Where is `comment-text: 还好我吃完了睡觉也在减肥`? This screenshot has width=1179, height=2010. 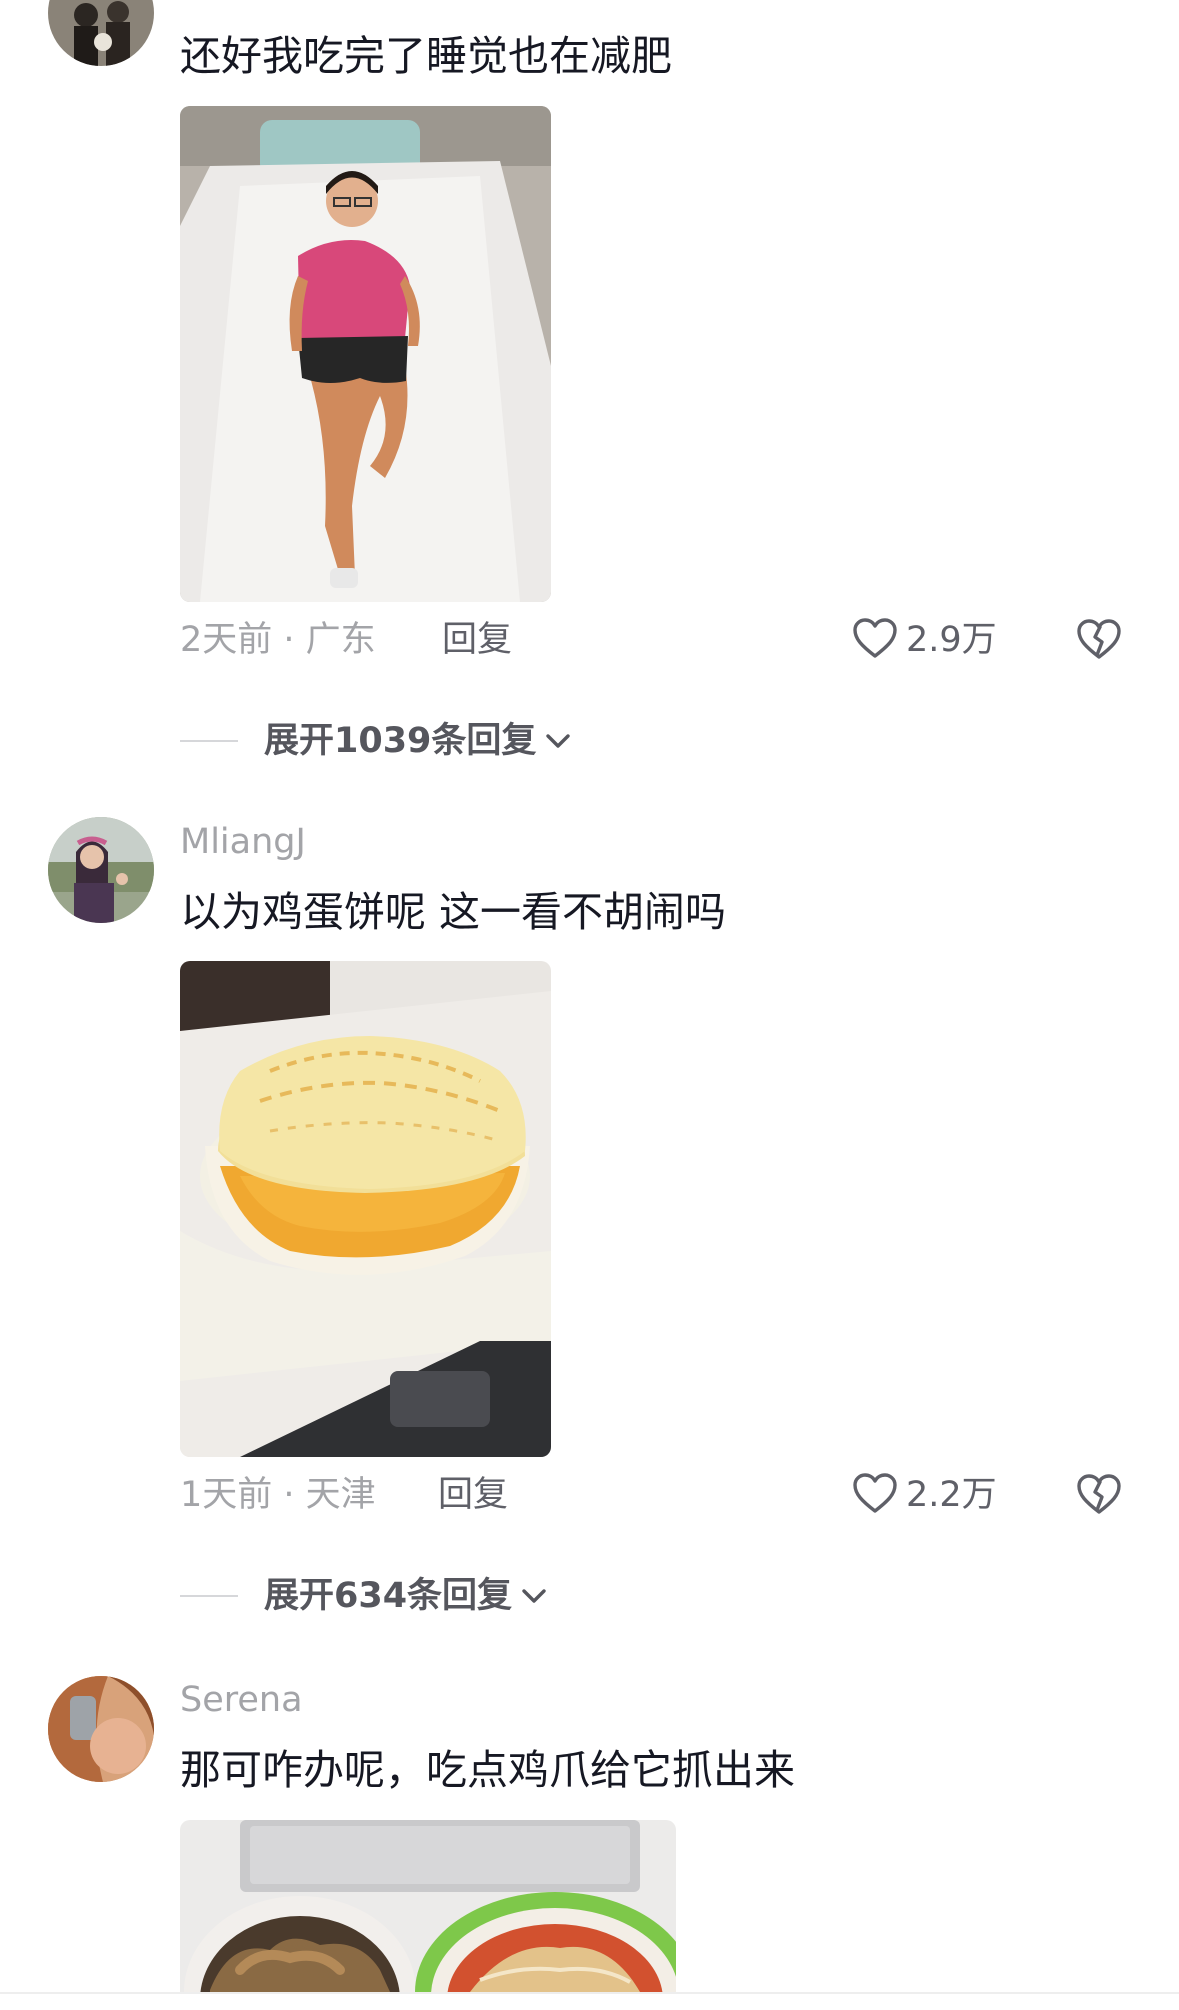
comment-text: 还好我吃完了睡觉也在减肥 is located at coordinates (426, 56).